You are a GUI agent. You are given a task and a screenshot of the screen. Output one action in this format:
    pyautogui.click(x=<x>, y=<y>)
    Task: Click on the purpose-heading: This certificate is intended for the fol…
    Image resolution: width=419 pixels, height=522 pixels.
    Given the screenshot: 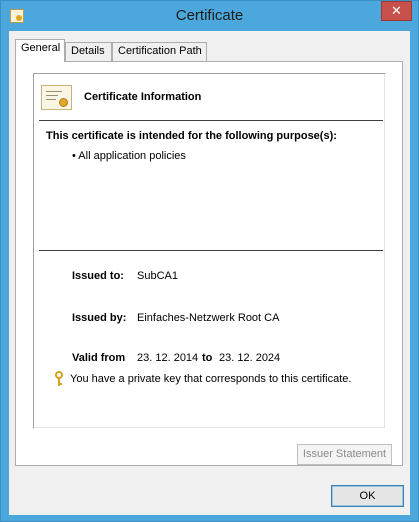 What is the action you would take?
    pyautogui.click(x=191, y=136)
    